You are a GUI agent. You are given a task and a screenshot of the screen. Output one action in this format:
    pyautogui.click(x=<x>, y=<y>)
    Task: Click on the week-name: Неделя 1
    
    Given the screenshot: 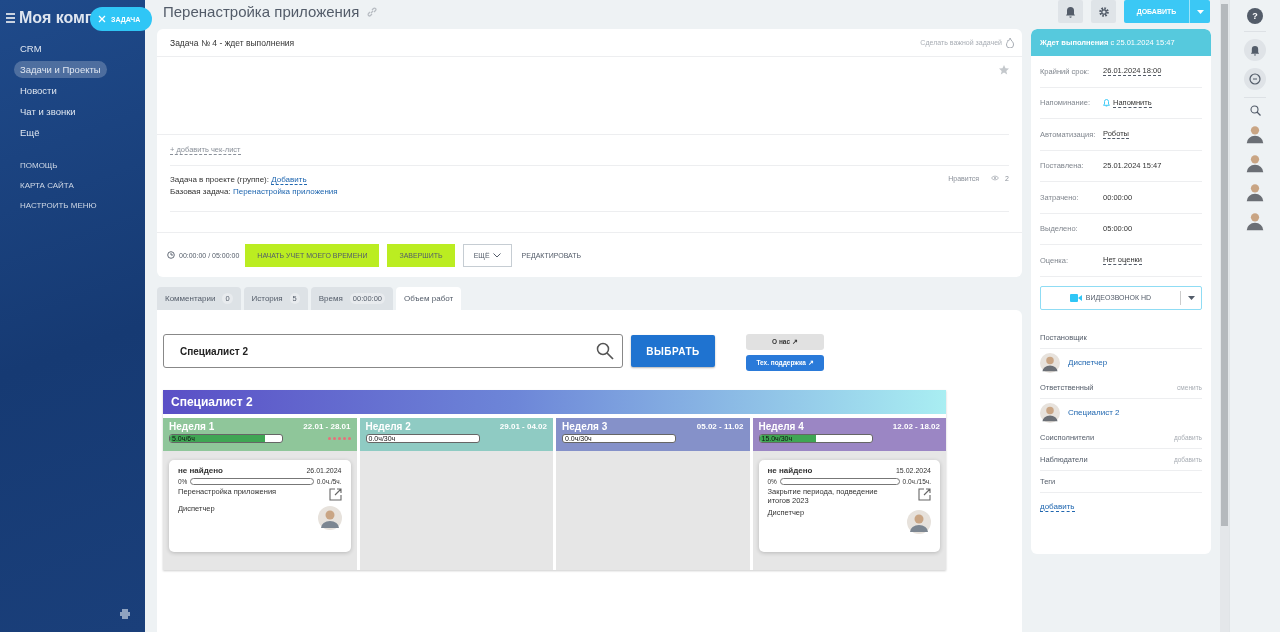 What is the action you would take?
    pyautogui.click(x=192, y=426)
    